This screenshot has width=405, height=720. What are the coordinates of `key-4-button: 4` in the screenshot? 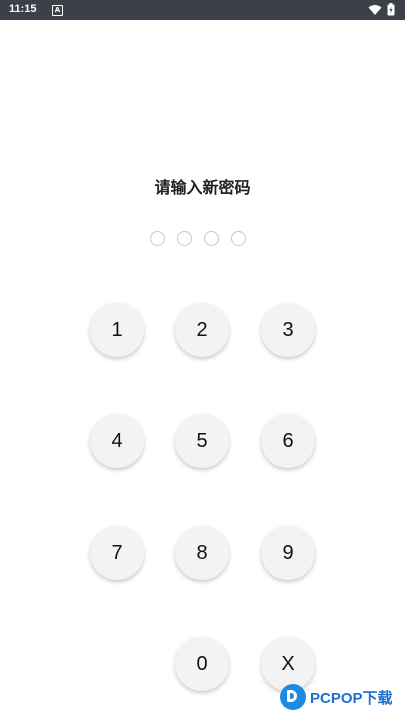 It's located at (117, 441).